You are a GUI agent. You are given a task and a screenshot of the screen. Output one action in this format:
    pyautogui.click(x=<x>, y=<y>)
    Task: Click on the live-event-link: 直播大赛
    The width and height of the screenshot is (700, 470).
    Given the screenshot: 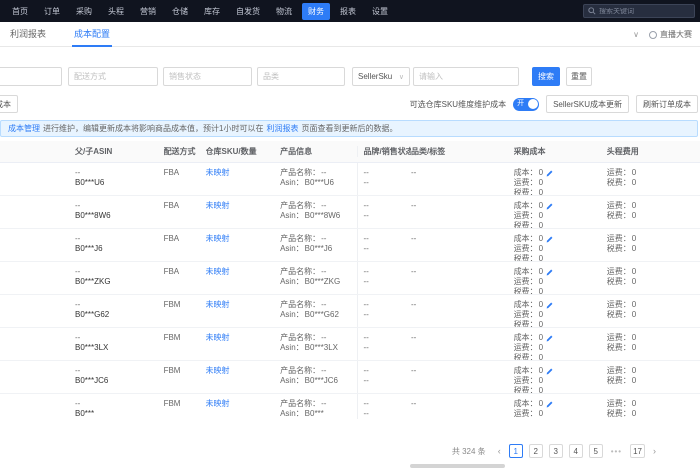 What is the action you would take?
    pyautogui.click(x=670, y=34)
    